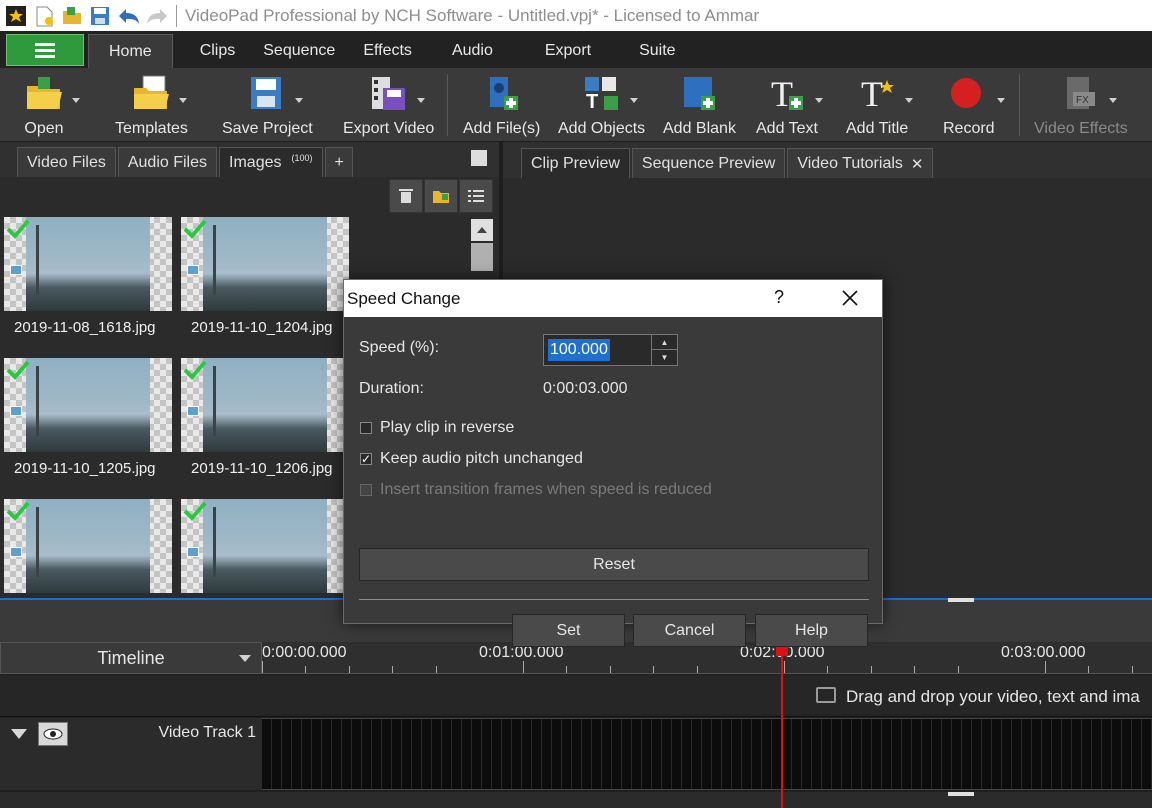  I want to click on main-menu-button, so click(45, 50).